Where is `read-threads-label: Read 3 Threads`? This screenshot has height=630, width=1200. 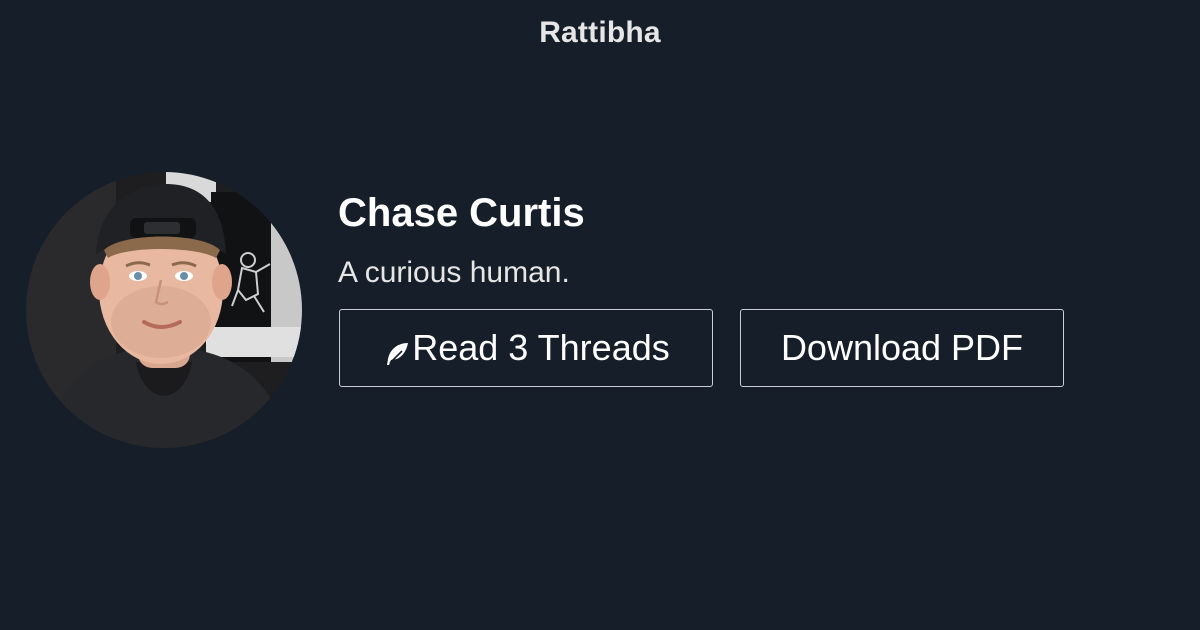 read-threads-label: Read 3 Threads is located at coordinates (541, 347).